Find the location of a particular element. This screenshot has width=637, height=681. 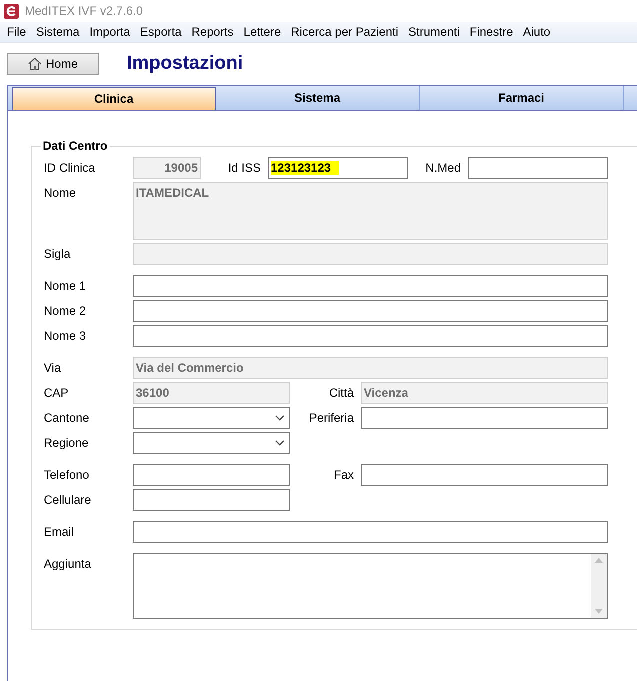

field-label: Regione is located at coordinates (67, 443).